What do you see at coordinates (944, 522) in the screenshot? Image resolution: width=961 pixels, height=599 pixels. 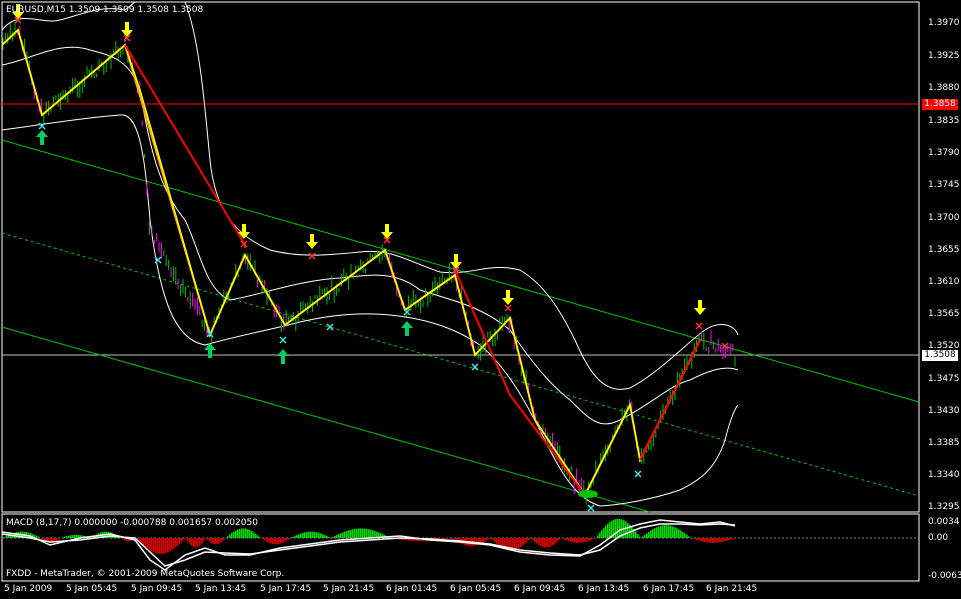 I see `macd-tick: 0.0034` at bounding box center [944, 522].